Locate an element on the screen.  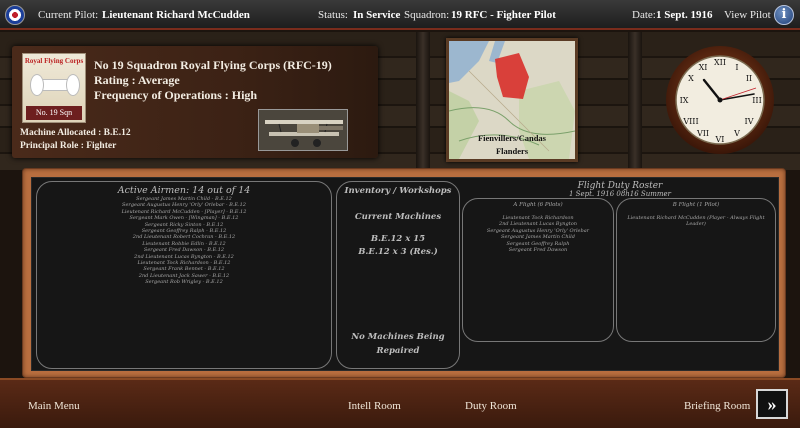
briefing-room-button: Briefing Room is located at coordinates (717, 406).